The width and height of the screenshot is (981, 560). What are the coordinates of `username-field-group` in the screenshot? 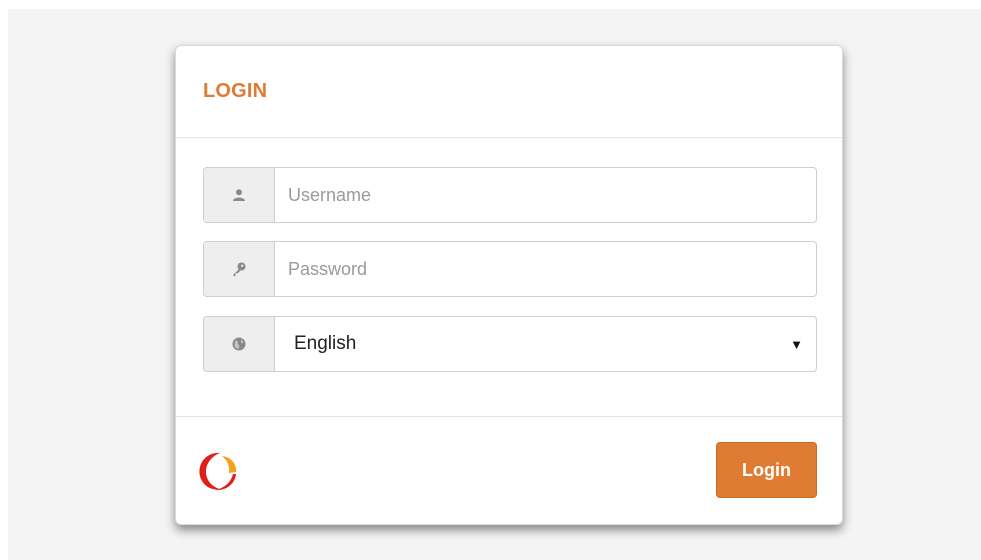 It's located at (510, 195).